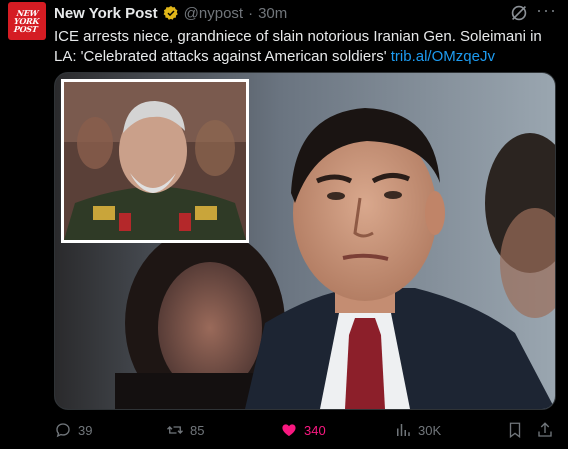  Describe the element at coordinates (272, 13) in the screenshot. I see `timestamp: 30m` at that location.